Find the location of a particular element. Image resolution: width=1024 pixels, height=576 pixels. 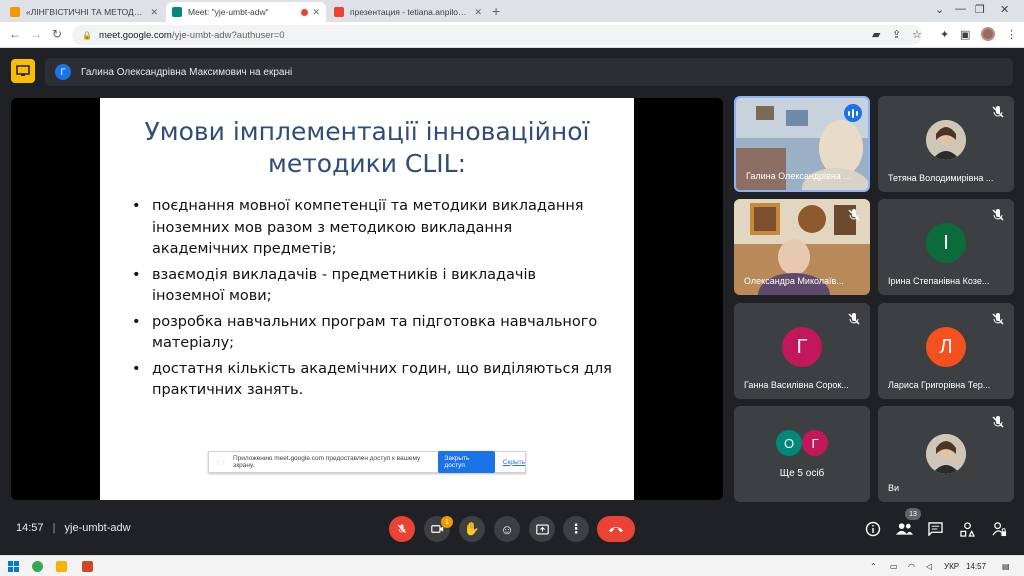

more-options-button: ⋮ is located at coordinates (576, 529).